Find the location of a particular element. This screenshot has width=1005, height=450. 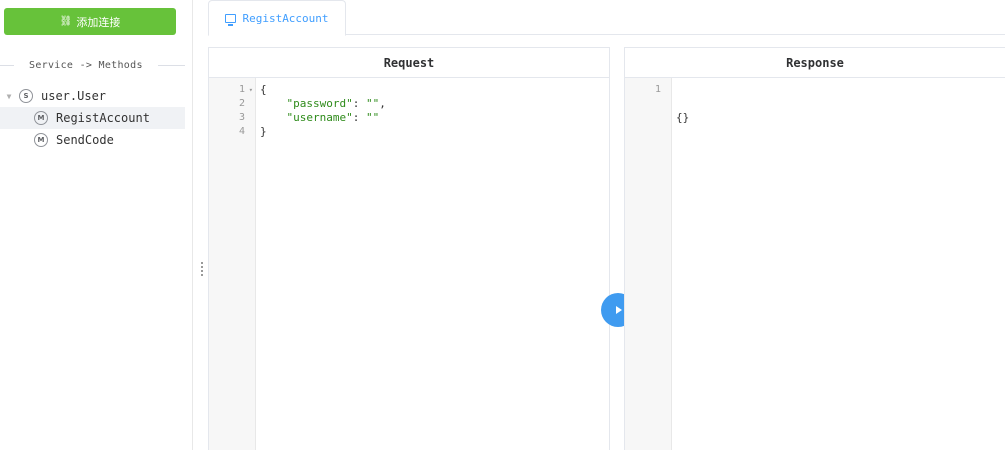

service-label: user.User is located at coordinates (74, 96).